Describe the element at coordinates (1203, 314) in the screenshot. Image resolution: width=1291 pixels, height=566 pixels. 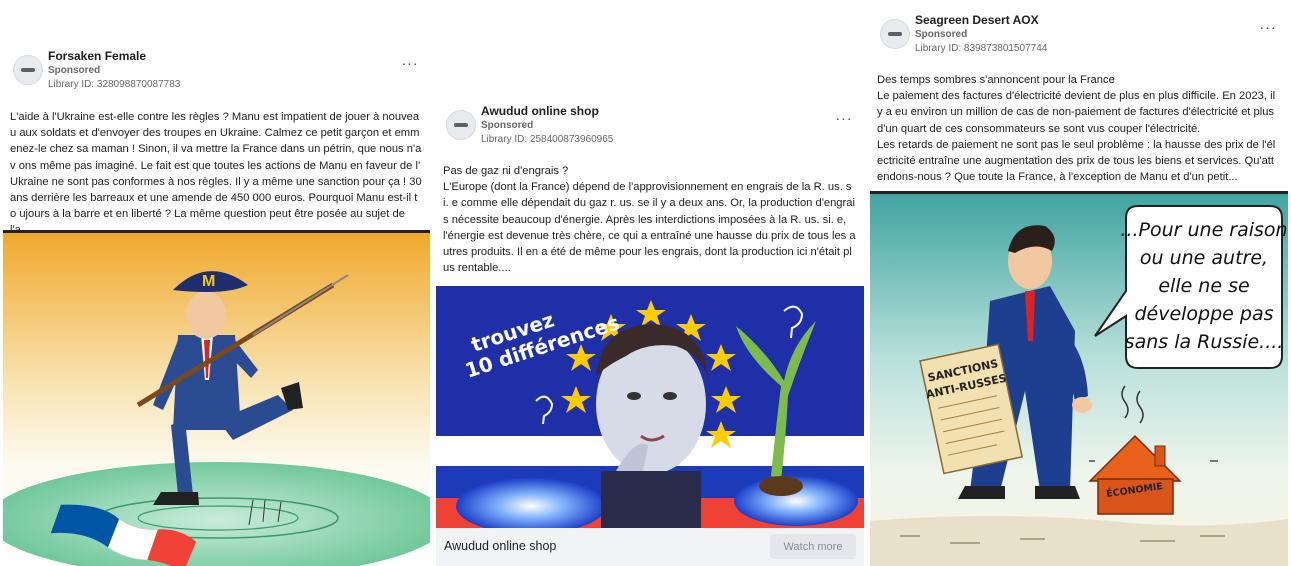
I see `bubble-line-4: développe pas` at that location.